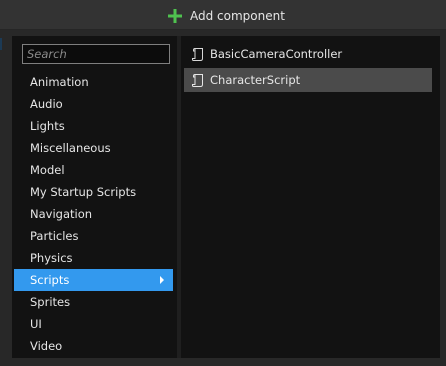  I want to click on category-item-my-startup-scripts: My Startup Scripts, so click(93, 192).